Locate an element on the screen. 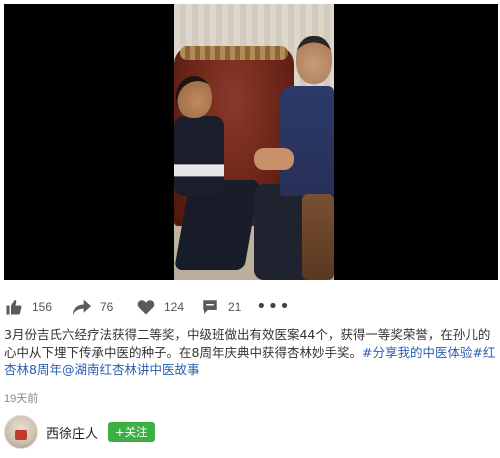 The width and height of the screenshot is (500, 458). comment-bubble-icon is located at coordinates (210, 307).